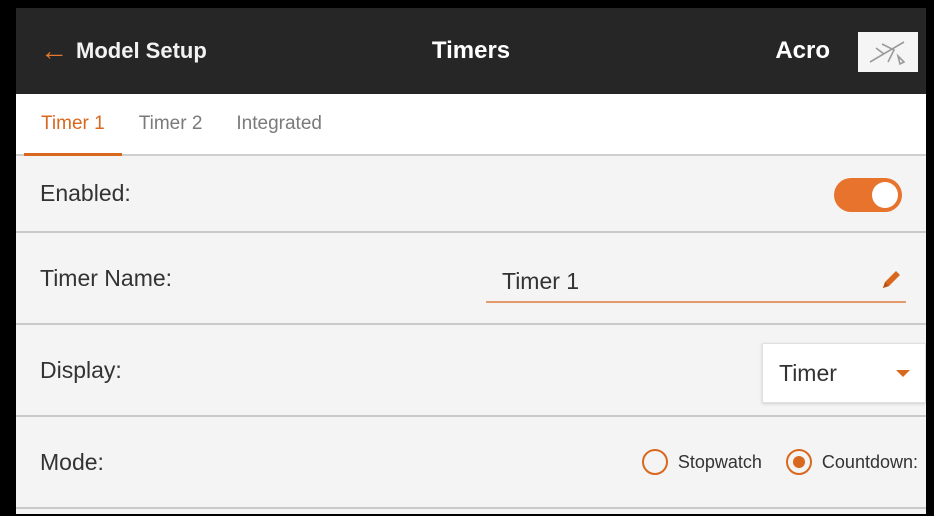 The height and width of the screenshot is (516, 934). I want to click on display-dropdown: Timer, so click(844, 373).